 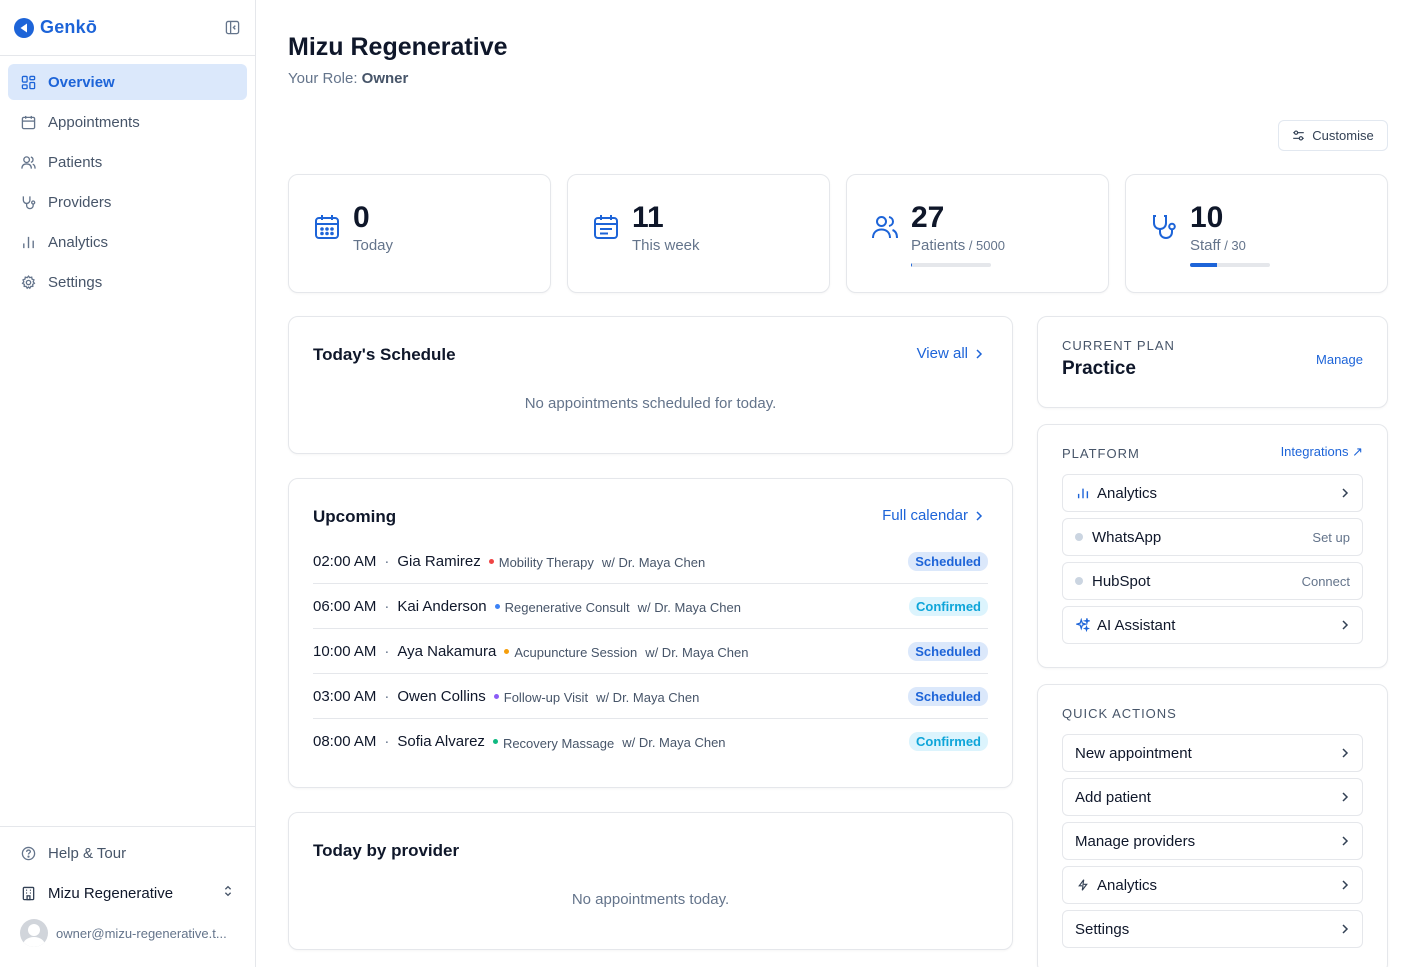 What do you see at coordinates (345, 741) in the screenshot?
I see `appt-time: 08:00 AM` at bounding box center [345, 741].